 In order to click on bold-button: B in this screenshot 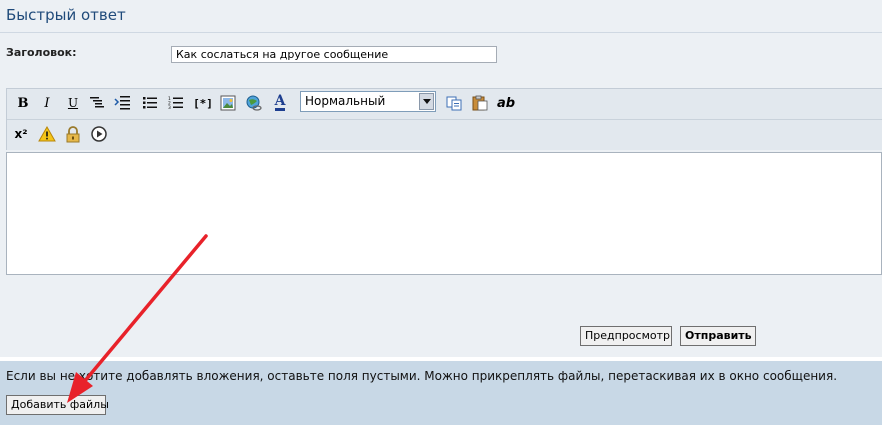, I will do `click(23, 103)`.